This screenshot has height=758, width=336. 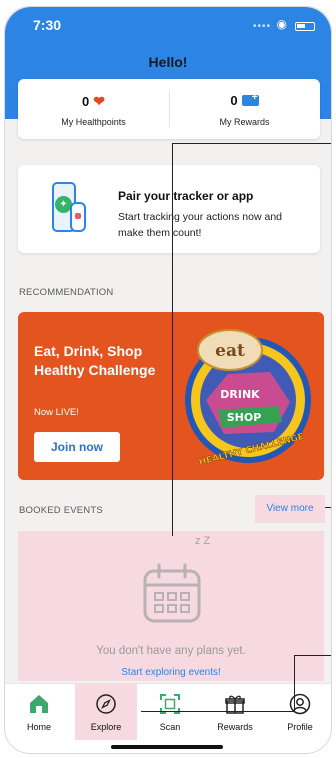 I want to click on badge-eat-text: eat, so click(x=230, y=351).